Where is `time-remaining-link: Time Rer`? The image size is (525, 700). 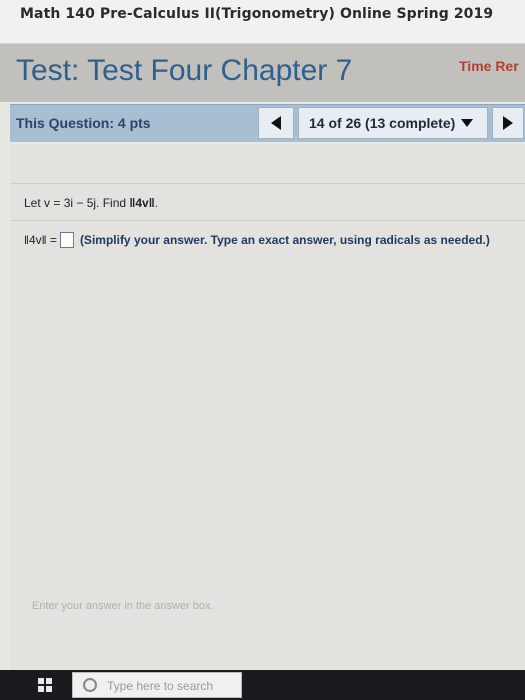 time-remaining-link: Time Rer is located at coordinates (489, 66).